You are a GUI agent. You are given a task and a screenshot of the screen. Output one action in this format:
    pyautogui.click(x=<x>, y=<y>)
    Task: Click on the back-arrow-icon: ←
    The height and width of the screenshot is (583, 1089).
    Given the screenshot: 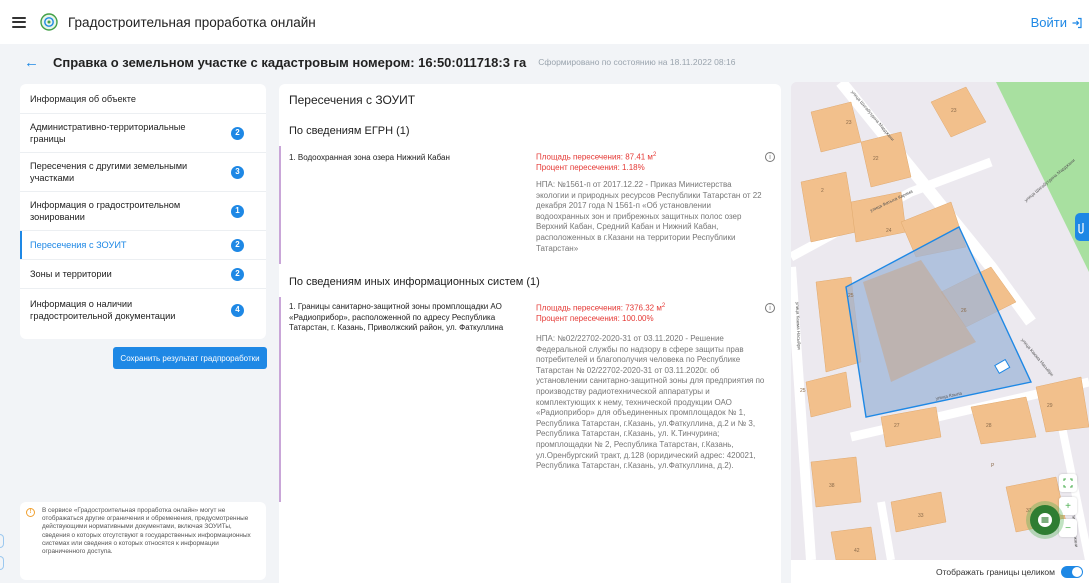 What is the action you would take?
    pyautogui.click(x=31, y=62)
    